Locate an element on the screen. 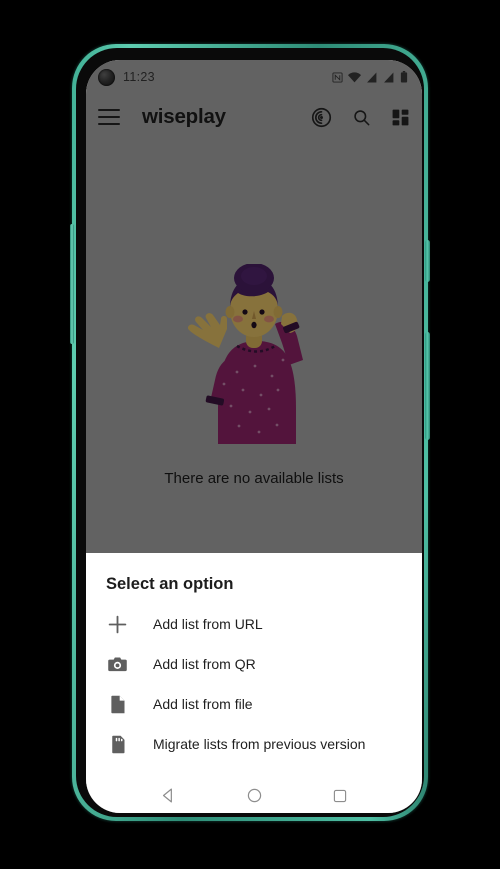  android-nav-bar is located at coordinates (254, 795).